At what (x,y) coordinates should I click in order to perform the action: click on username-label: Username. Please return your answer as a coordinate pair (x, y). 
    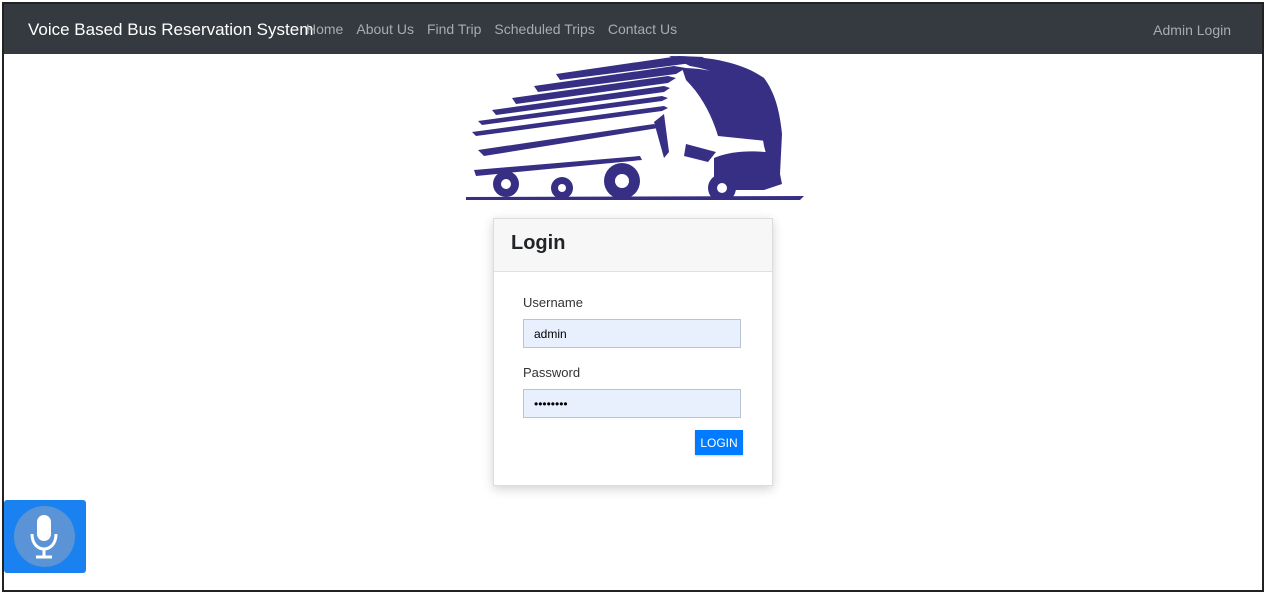
    Looking at the image, I should click on (553, 302).